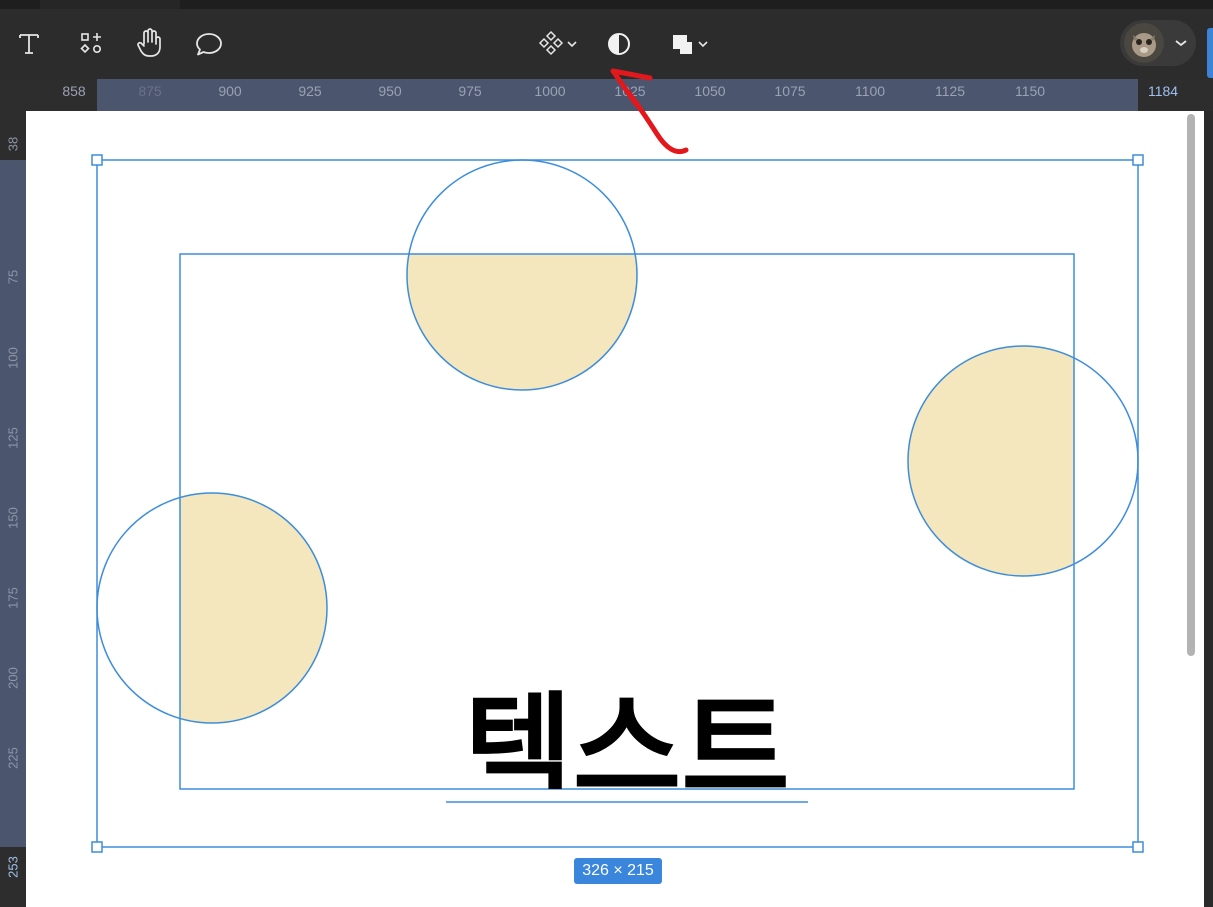 Image resolution: width=1213 pixels, height=907 pixels. What do you see at coordinates (991, 461) in the screenshot?
I see `circle-fill-right` at bounding box center [991, 461].